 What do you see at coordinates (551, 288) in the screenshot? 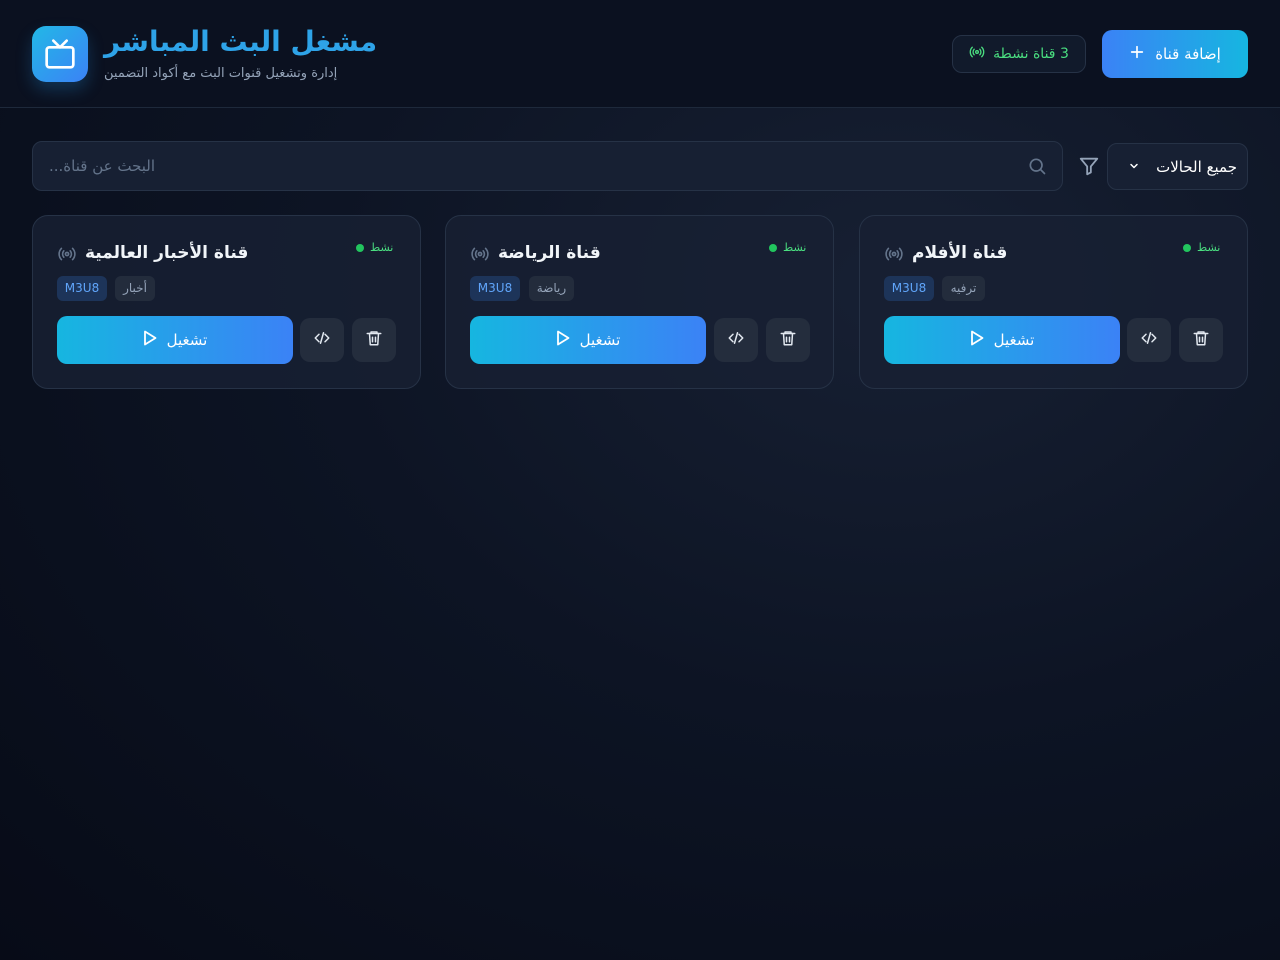
I see `category-tag: رياضة` at bounding box center [551, 288].